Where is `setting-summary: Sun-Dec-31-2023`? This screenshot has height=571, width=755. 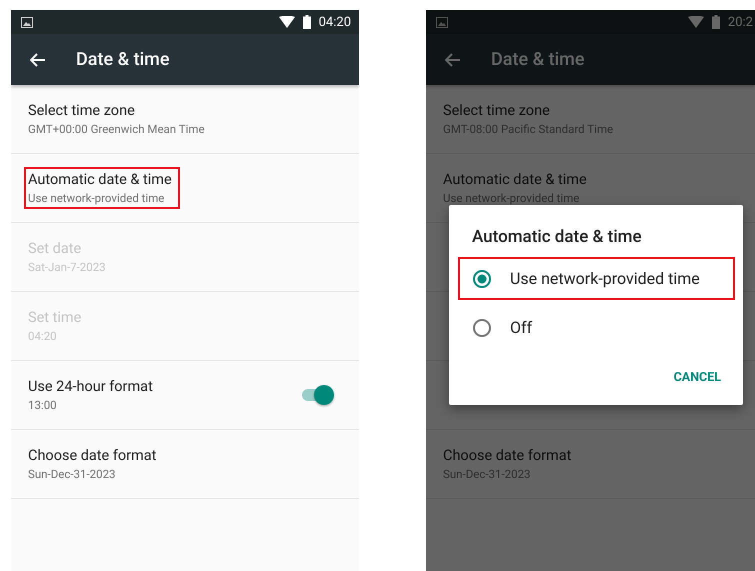
setting-summary: Sun-Dec-31-2023 is located at coordinates (72, 474).